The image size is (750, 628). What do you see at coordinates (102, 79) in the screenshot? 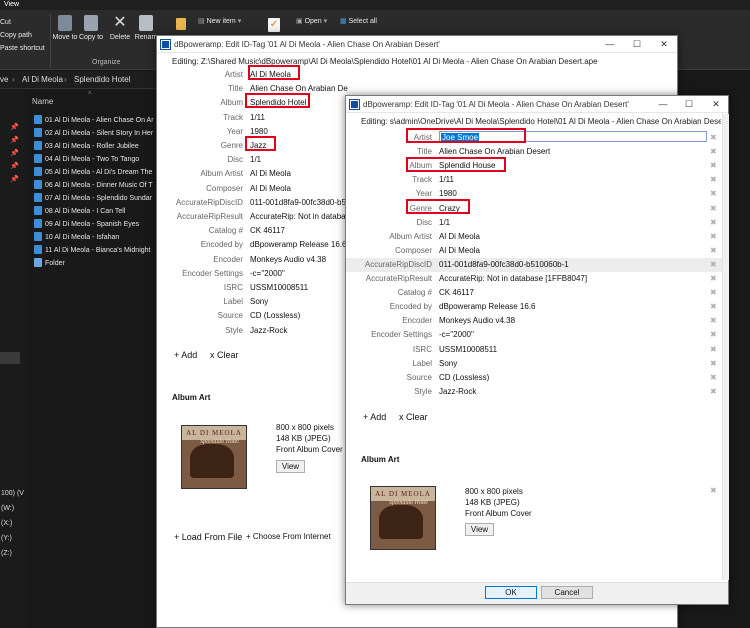
I see `breadcrumb-segment: Splendido Hotel` at bounding box center [102, 79].